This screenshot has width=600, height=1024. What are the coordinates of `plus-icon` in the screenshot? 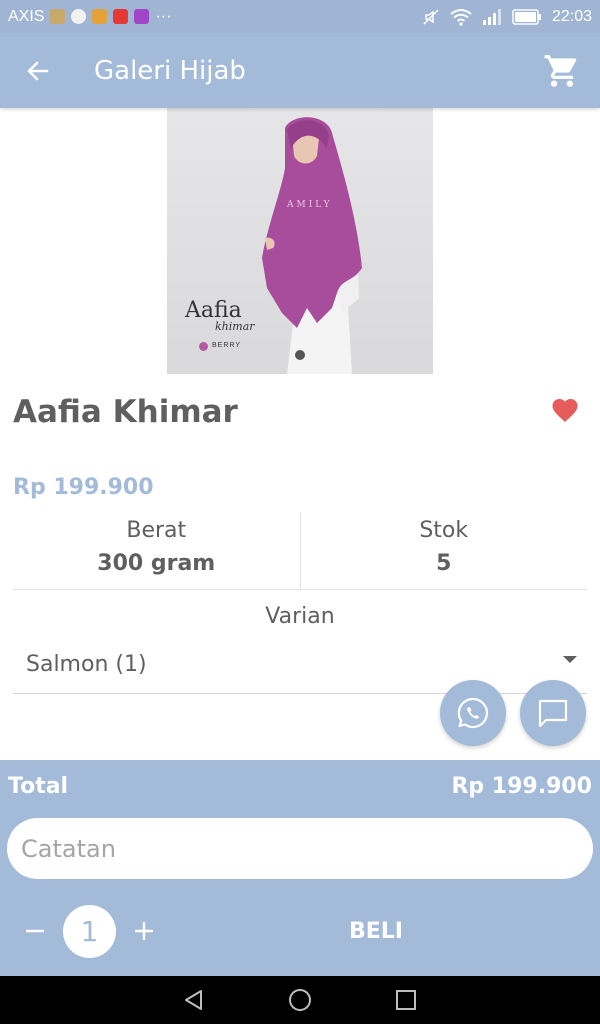 It's located at (144, 931).